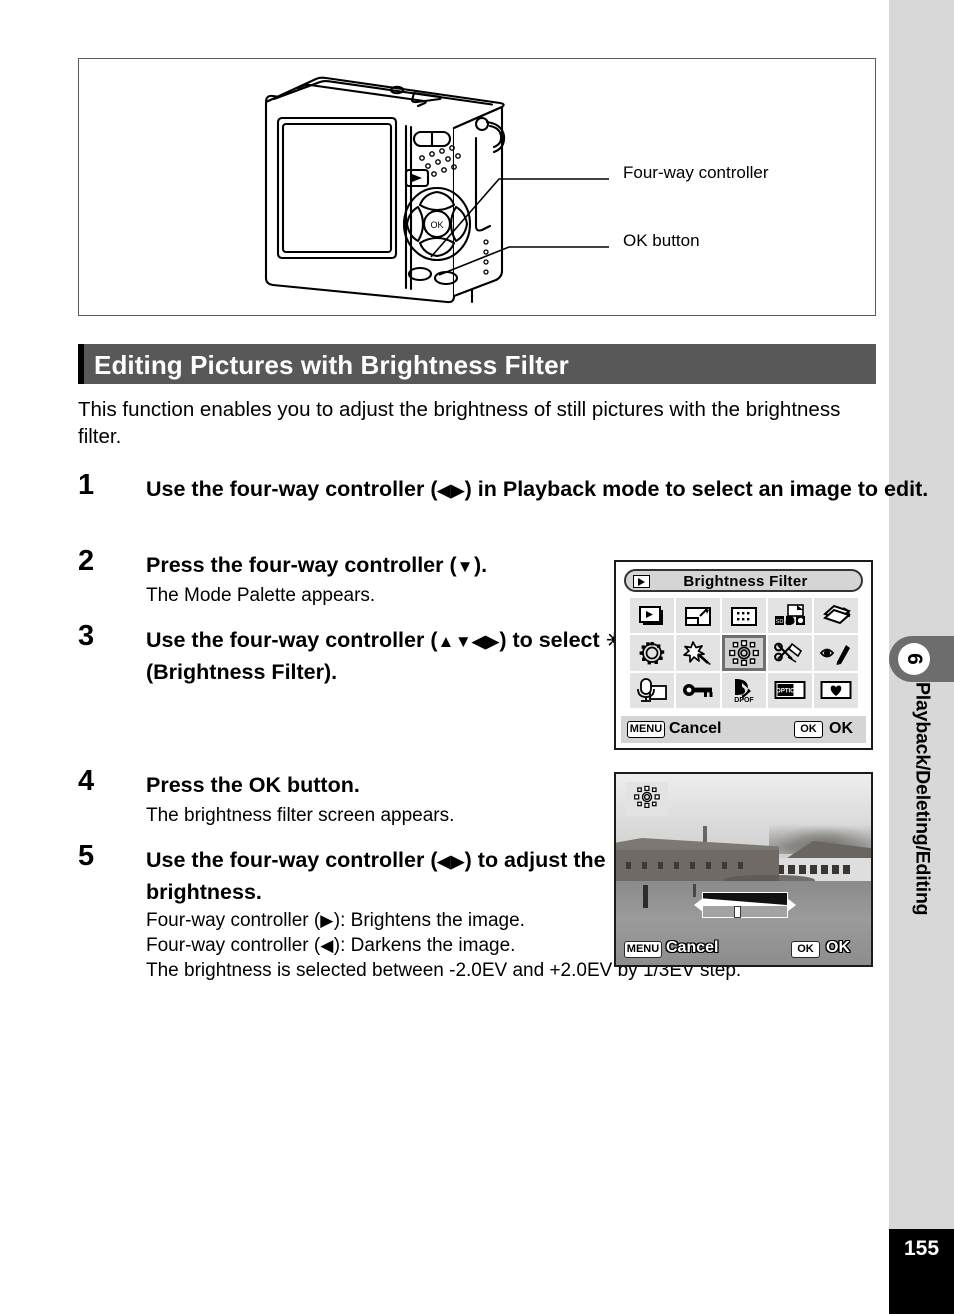  I want to click on start-screen-icon: OPTIO, so click(790, 690).